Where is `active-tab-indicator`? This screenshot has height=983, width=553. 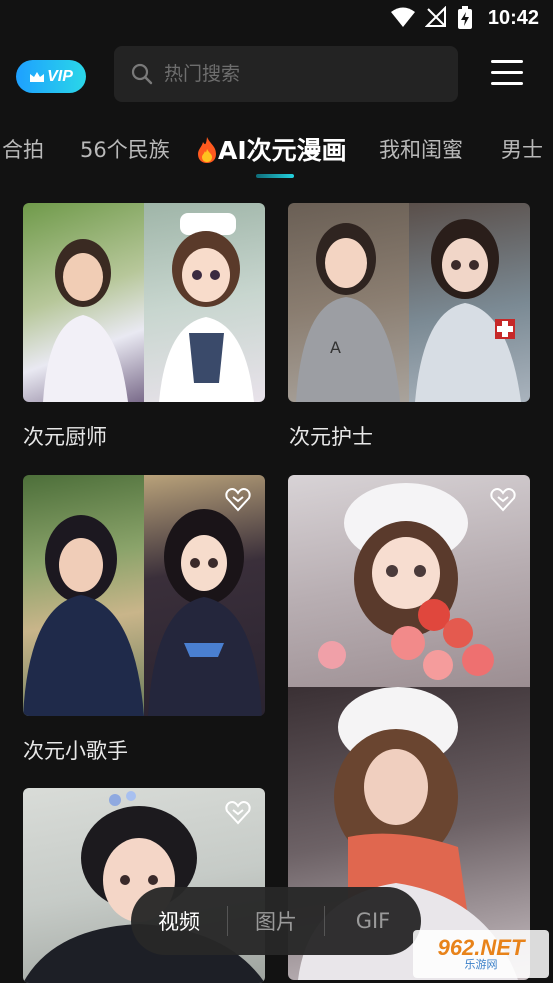
active-tab-indicator is located at coordinates (275, 176).